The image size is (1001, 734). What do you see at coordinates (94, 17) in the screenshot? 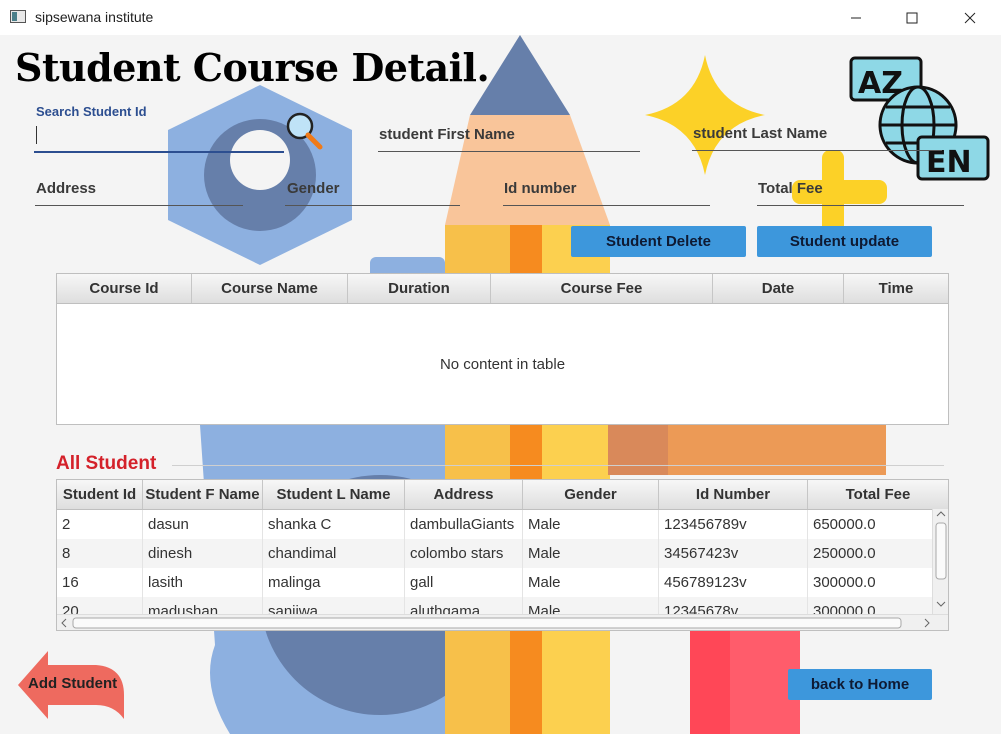
I see `window-title: sipsewana institute` at bounding box center [94, 17].